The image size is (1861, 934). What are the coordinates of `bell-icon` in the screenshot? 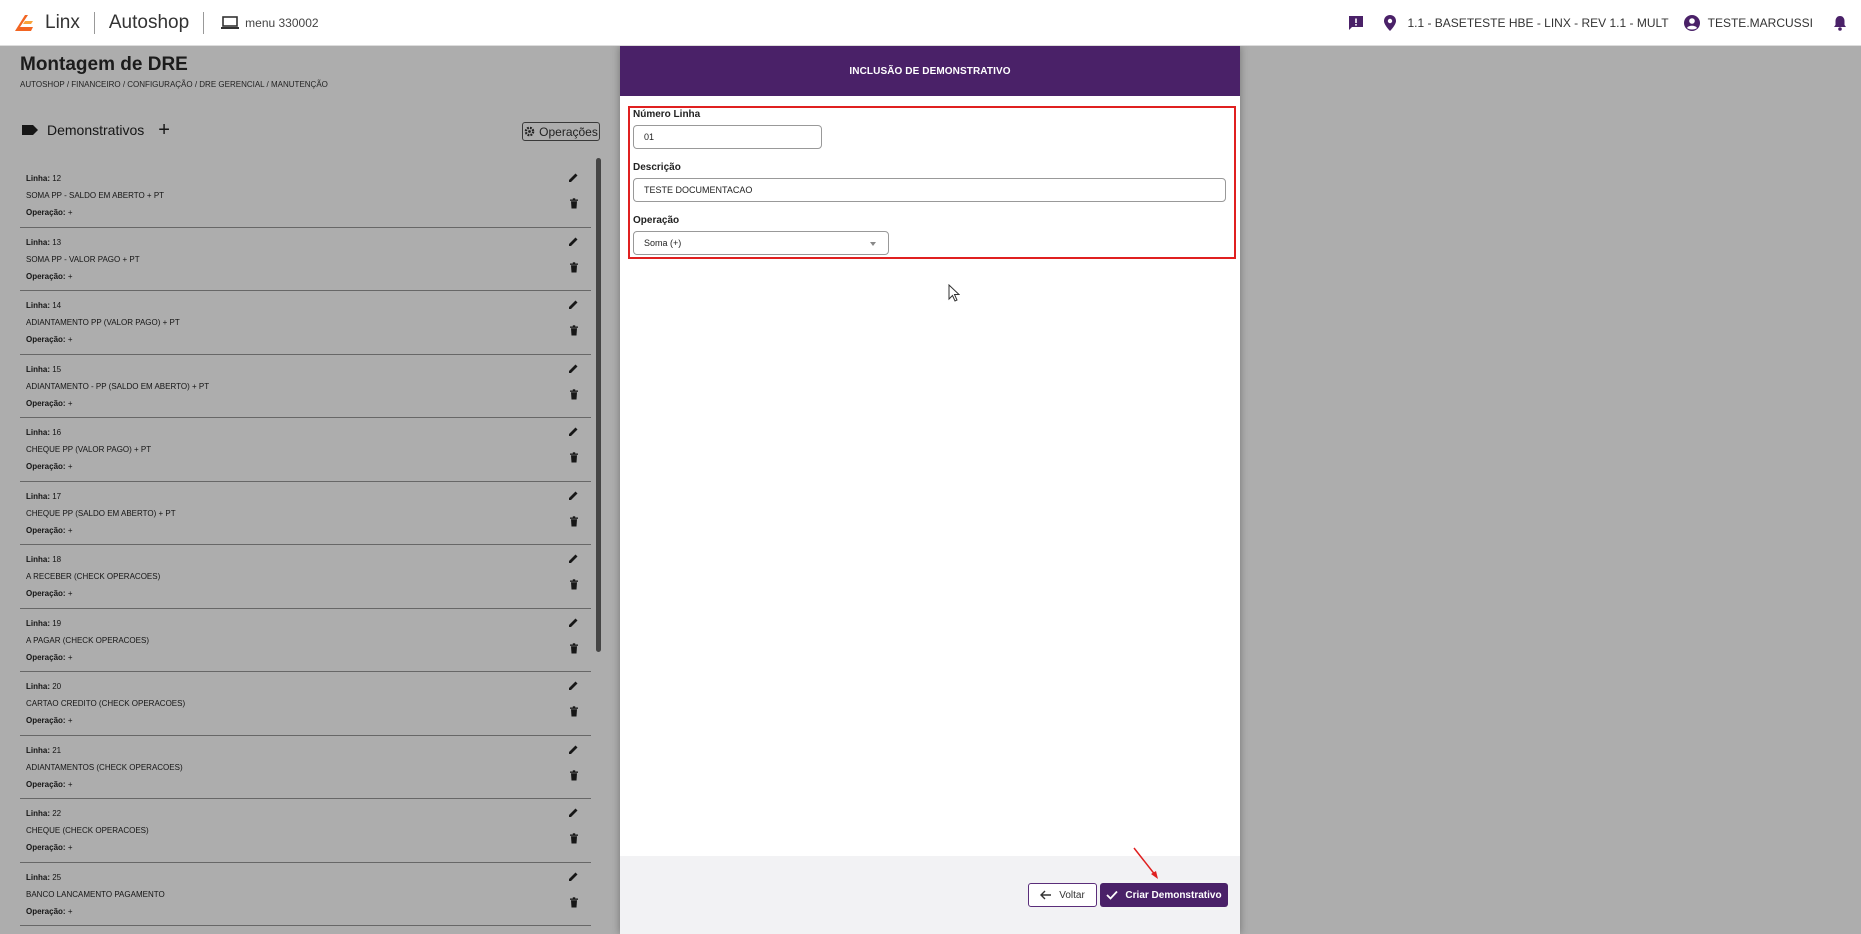 It's located at (1840, 23).